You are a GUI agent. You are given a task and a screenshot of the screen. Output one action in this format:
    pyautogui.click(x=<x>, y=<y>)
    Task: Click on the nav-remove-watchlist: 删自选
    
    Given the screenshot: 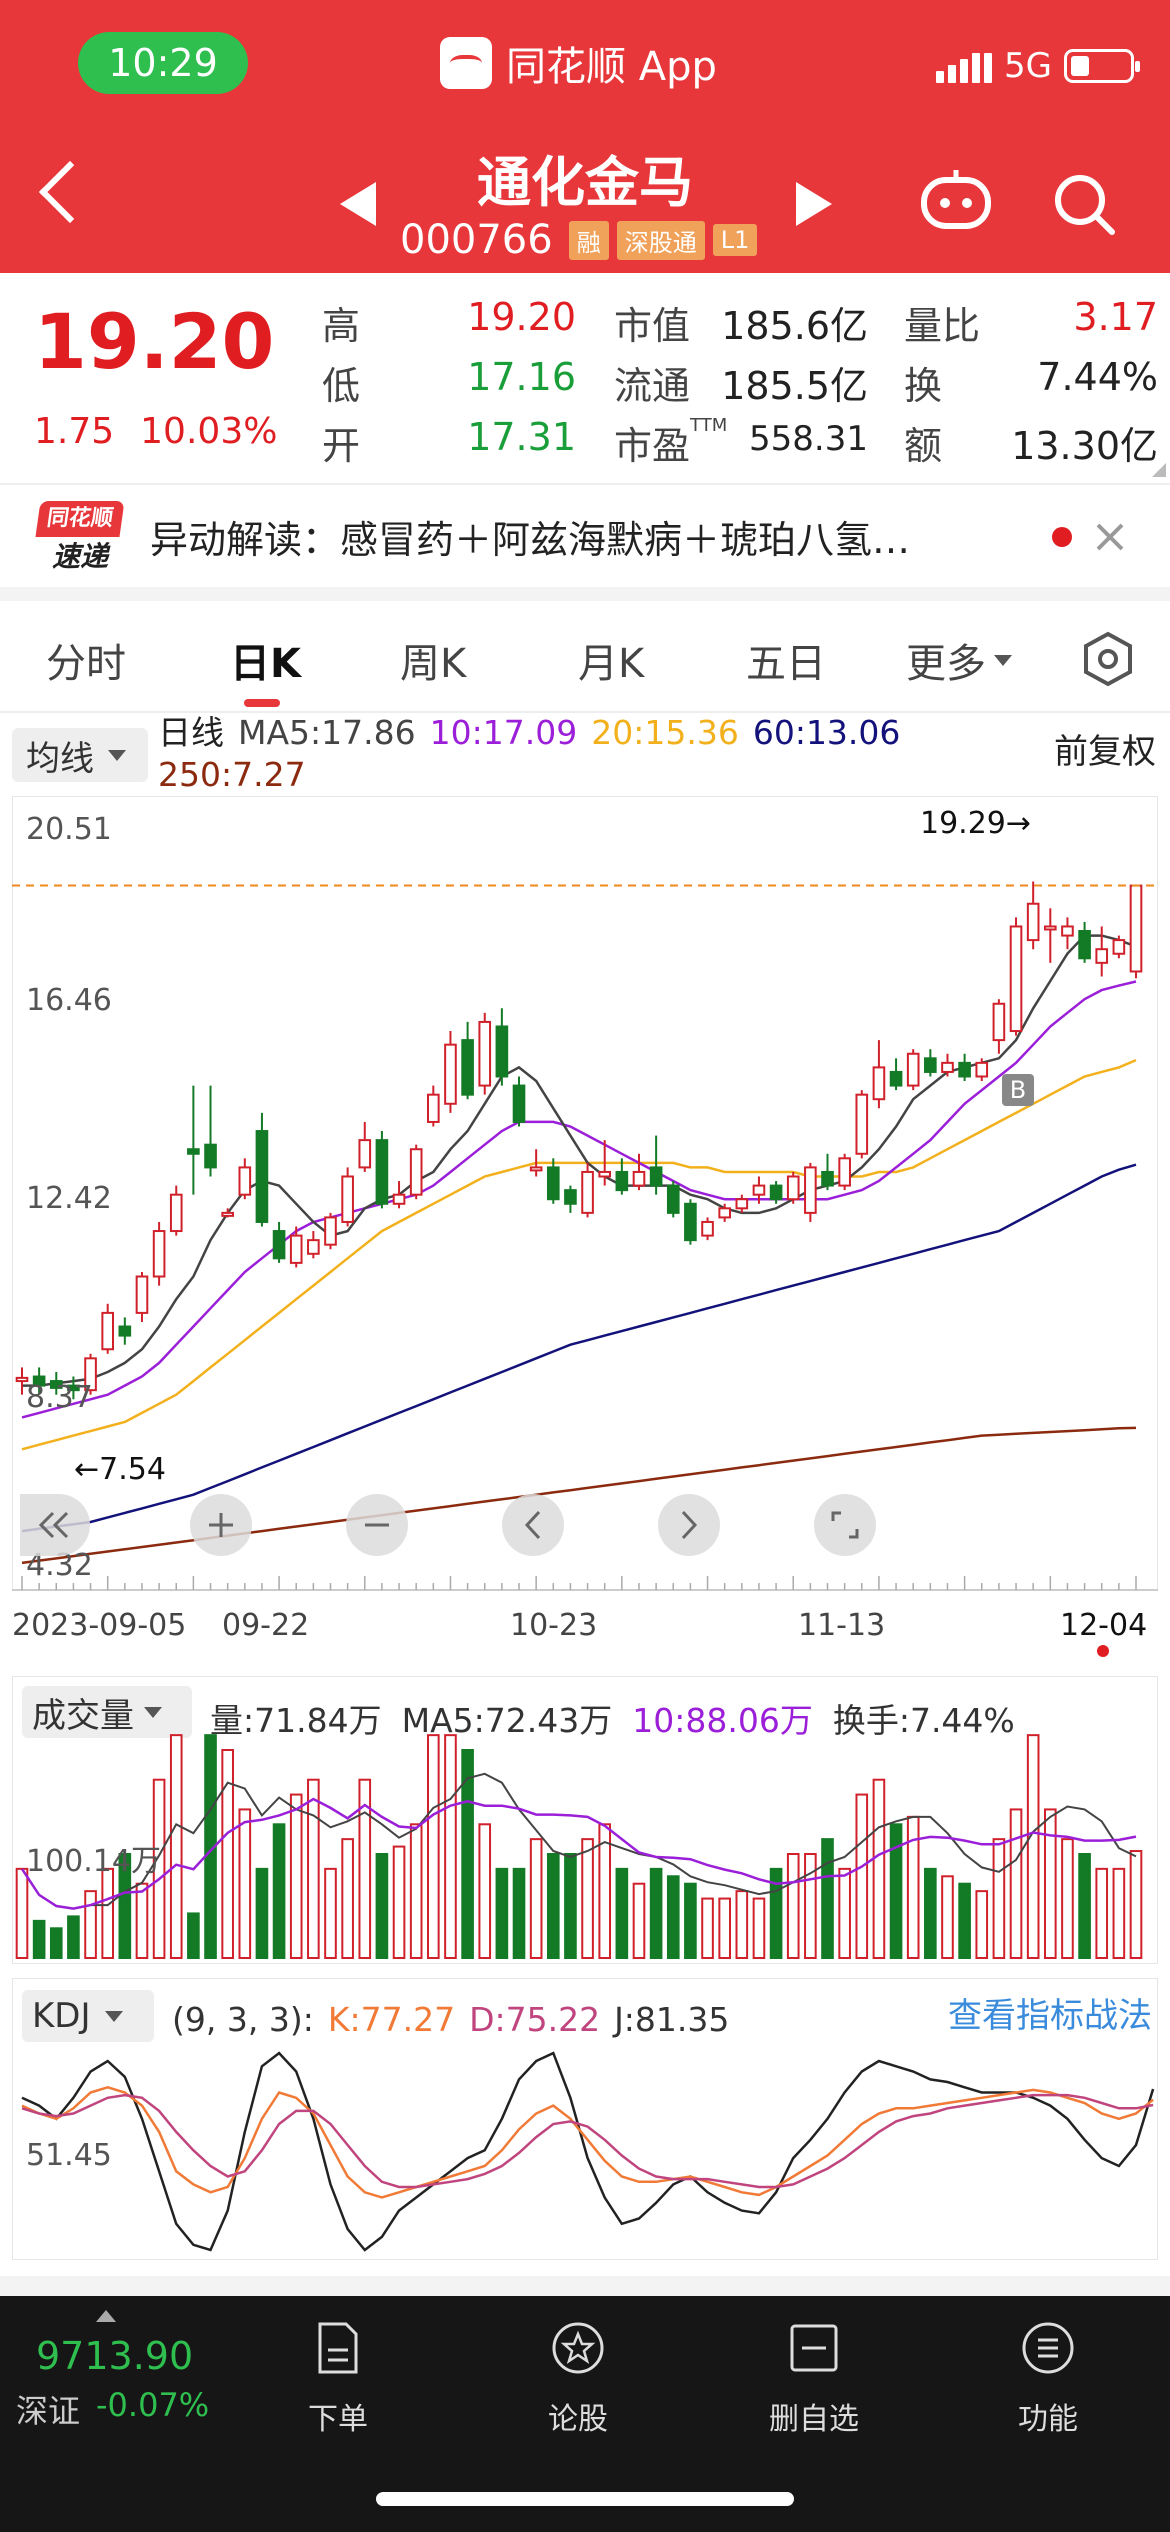 What is the action you would take?
    pyautogui.click(x=814, y=2379)
    